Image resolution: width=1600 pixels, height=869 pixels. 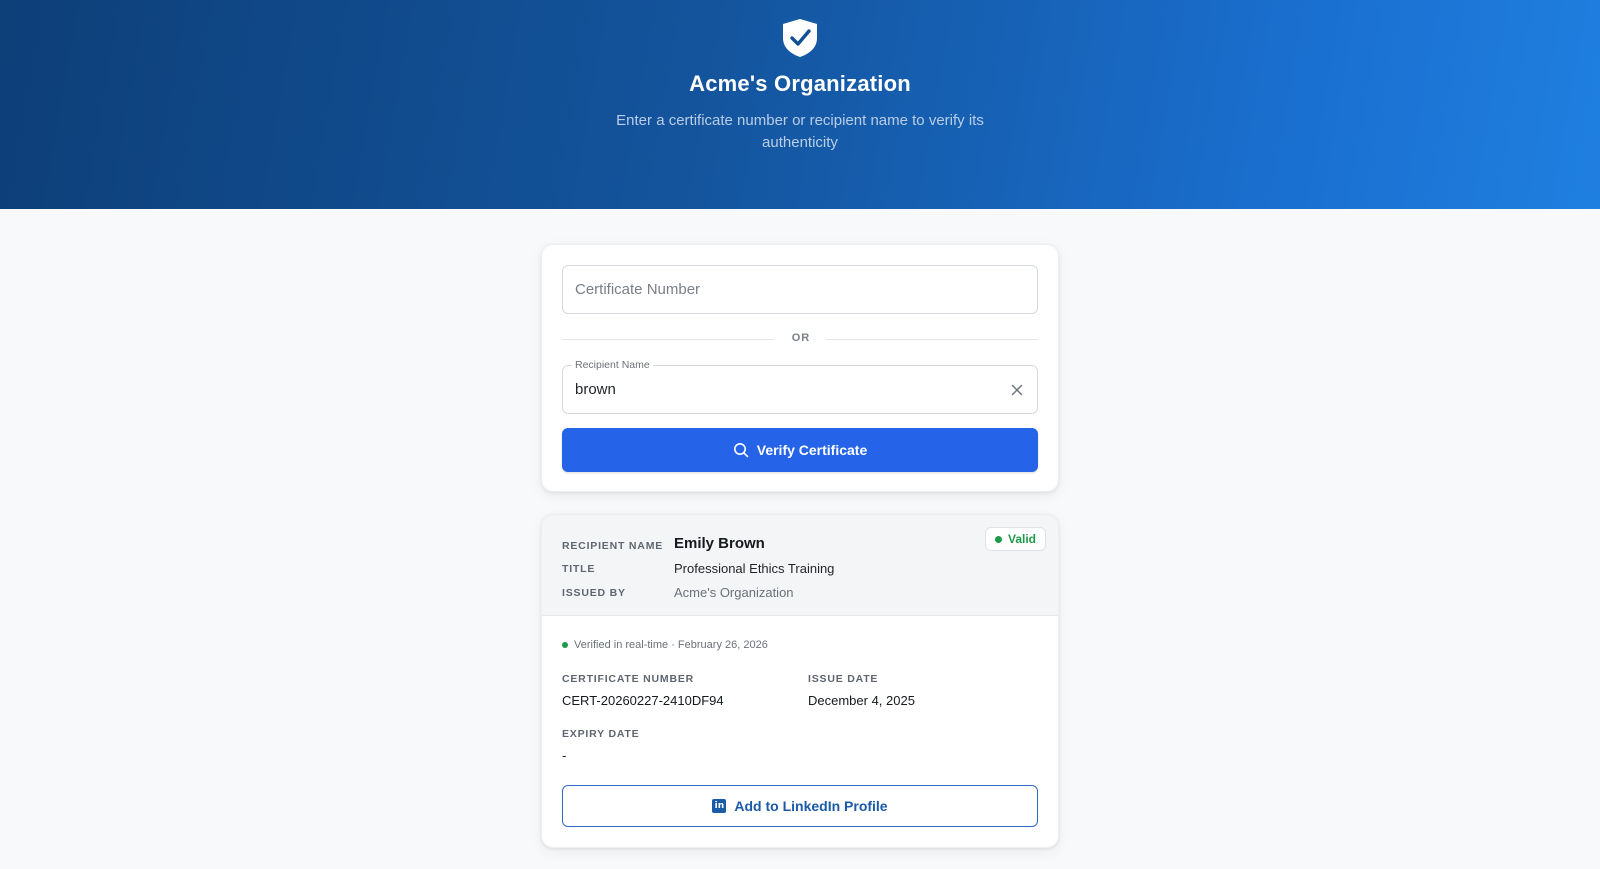 What do you see at coordinates (800, 83) in the screenshot?
I see `organization-title: Acme's Organization` at bounding box center [800, 83].